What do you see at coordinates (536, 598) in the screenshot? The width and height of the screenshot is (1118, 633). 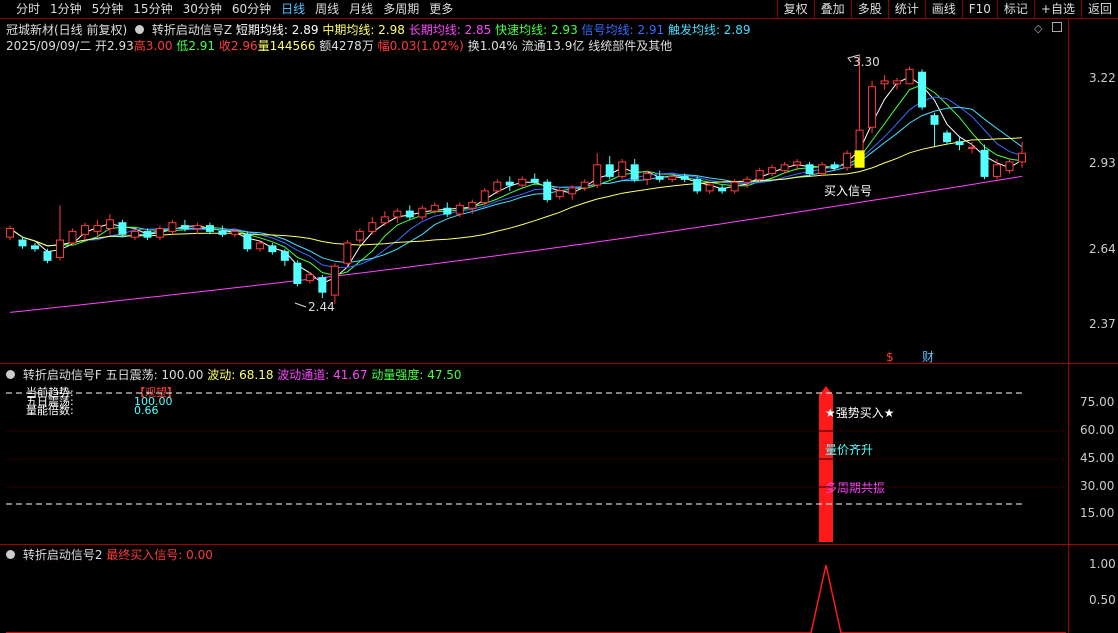 I see `final-buy-signal-line` at bounding box center [536, 598].